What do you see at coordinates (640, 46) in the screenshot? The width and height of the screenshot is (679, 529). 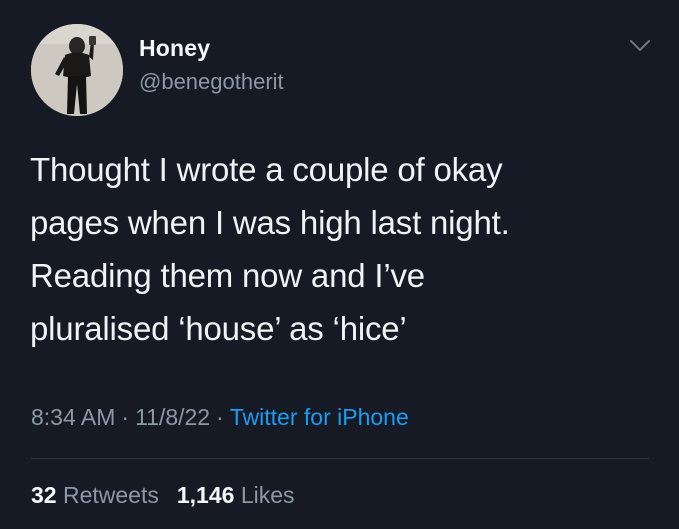 I see `chevron-down-icon` at bounding box center [640, 46].